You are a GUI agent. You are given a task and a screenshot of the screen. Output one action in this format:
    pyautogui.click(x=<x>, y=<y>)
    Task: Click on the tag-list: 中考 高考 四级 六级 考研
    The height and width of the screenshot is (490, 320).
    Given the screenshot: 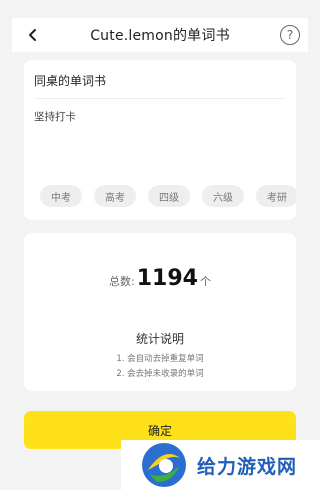 What is the action you would take?
    pyautogui.click(x=168, y=196)
    